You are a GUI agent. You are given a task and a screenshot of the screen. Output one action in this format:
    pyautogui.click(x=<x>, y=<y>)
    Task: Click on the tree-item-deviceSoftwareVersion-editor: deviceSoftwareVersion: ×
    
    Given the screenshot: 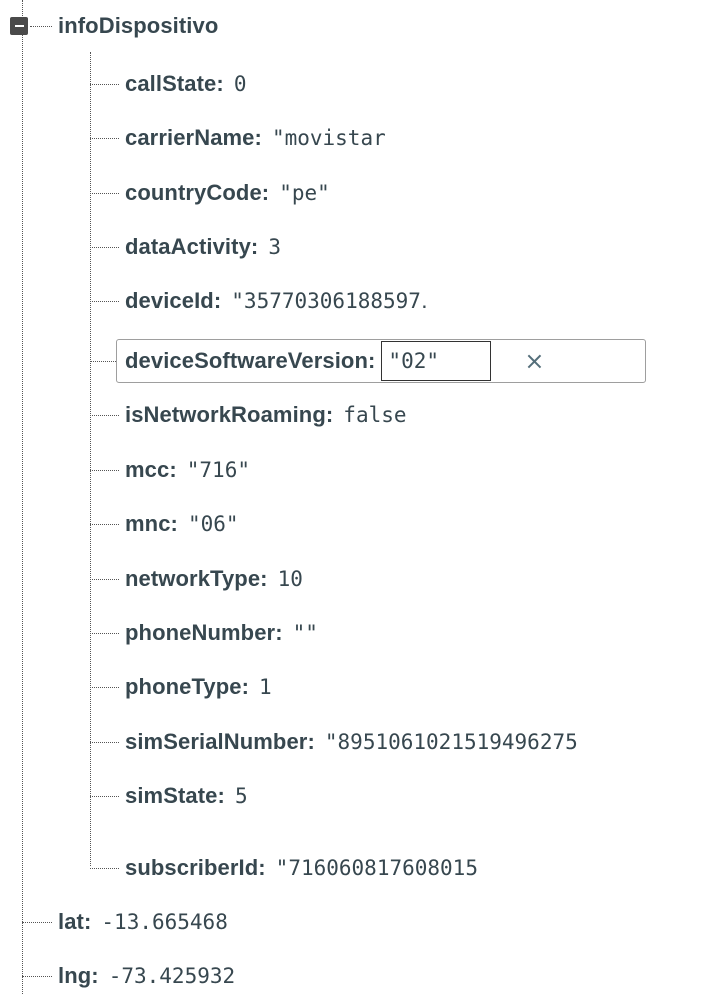 What is the action you would take?
    pyautogui.click(x=368, y=361)
    